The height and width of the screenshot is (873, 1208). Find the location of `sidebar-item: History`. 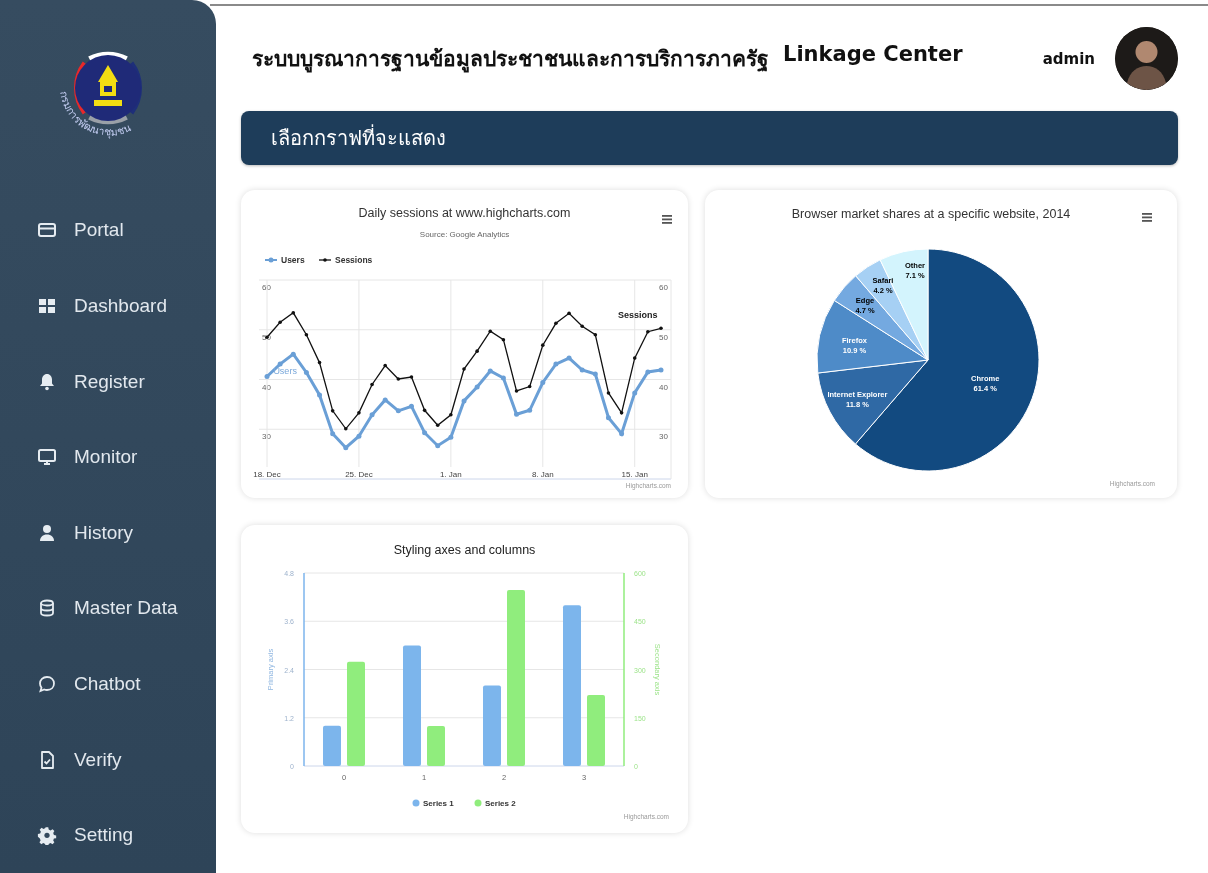

sidebar-item: History is located at coordinates (108, 533).